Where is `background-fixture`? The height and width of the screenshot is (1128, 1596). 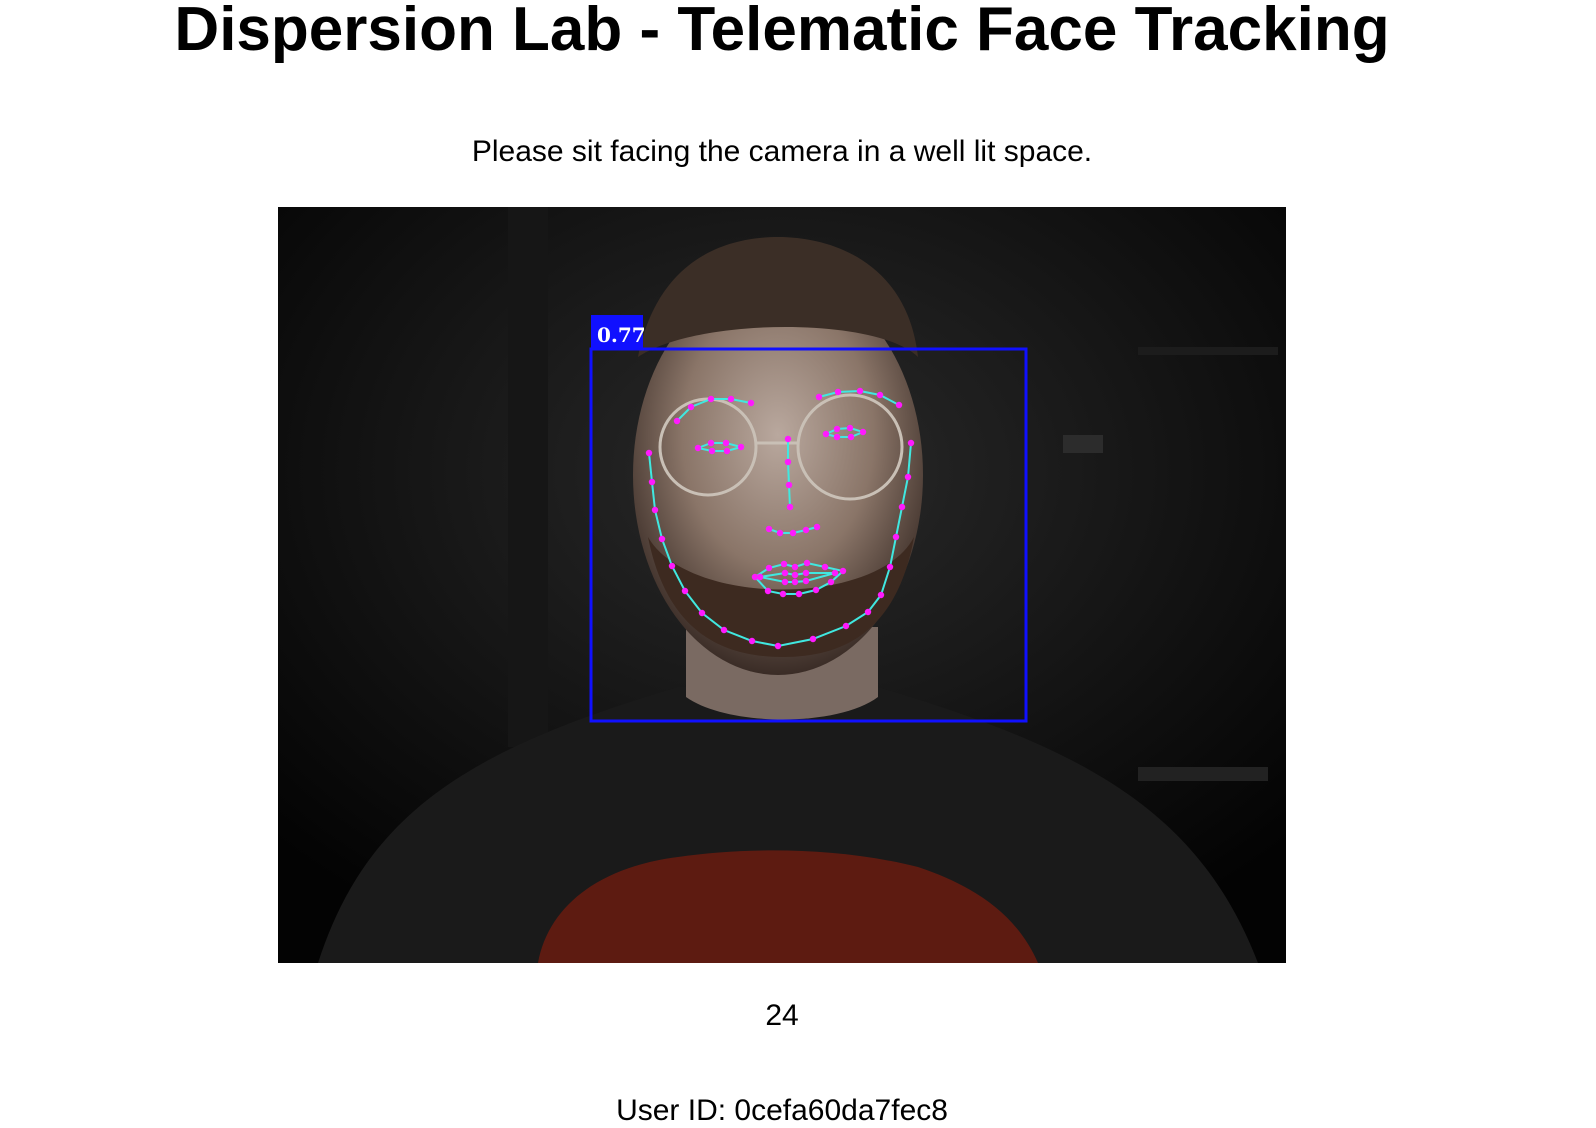 background-fixture is located at coordinates (1083, 444).